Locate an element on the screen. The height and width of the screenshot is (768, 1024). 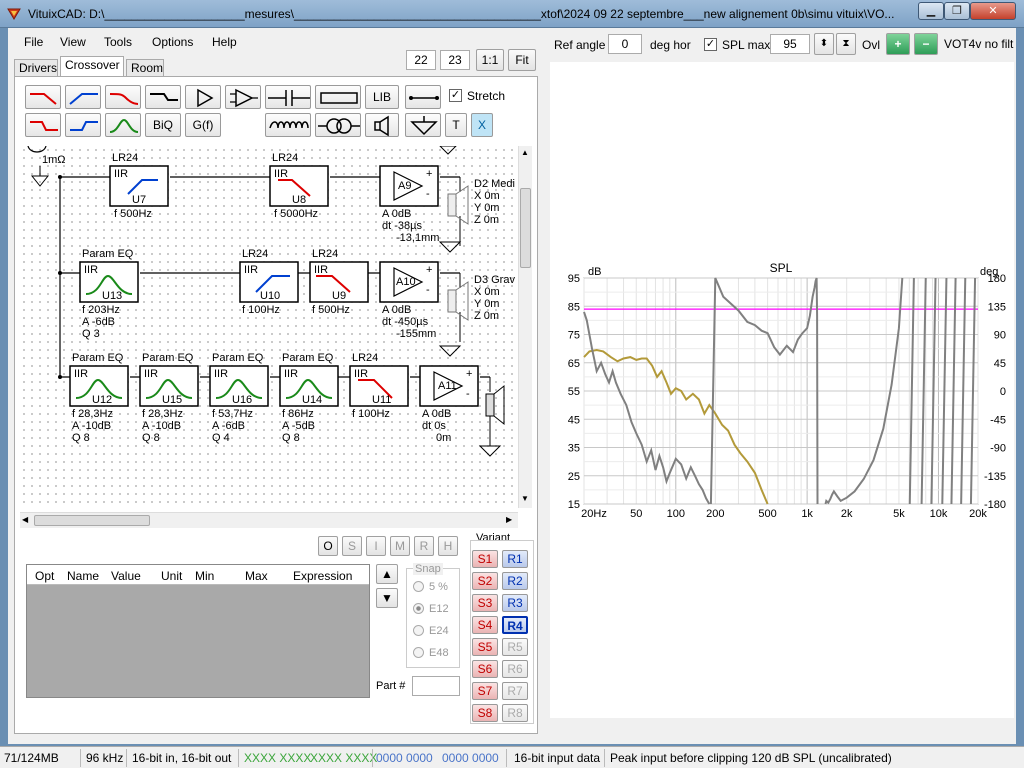
lowpass-step-tool-button is located at coordinates (43, 125).